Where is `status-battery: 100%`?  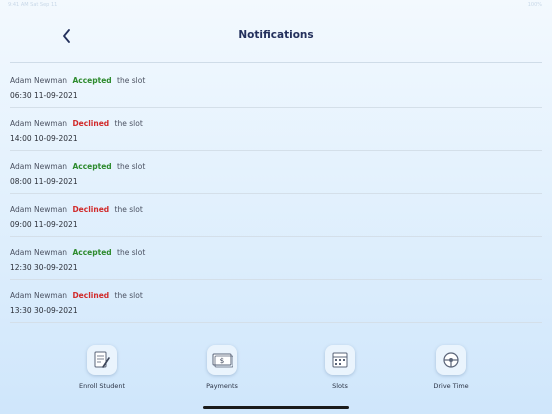
status-battery: 100% is located at coordinates (534, 5).